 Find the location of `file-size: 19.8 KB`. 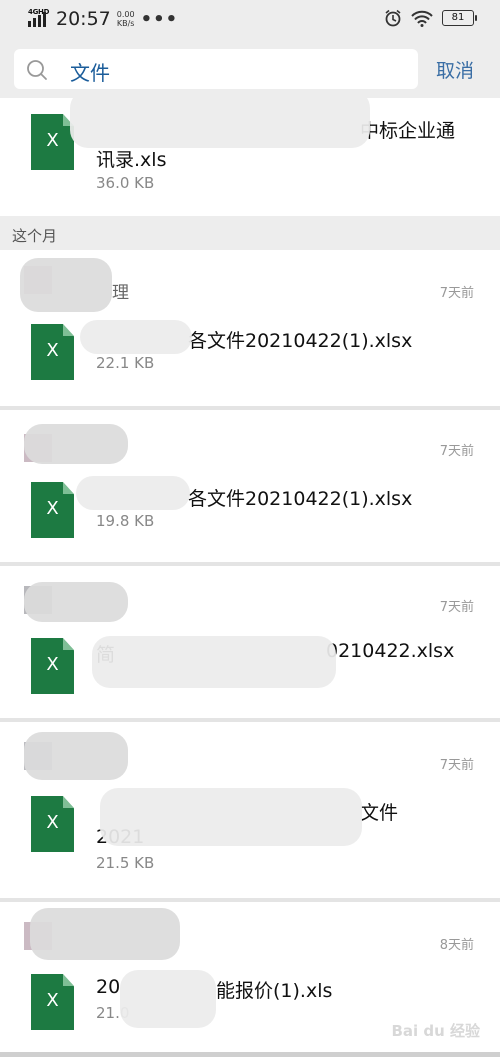

file-size: 19.8 KB is located at coordinates (125, 521).